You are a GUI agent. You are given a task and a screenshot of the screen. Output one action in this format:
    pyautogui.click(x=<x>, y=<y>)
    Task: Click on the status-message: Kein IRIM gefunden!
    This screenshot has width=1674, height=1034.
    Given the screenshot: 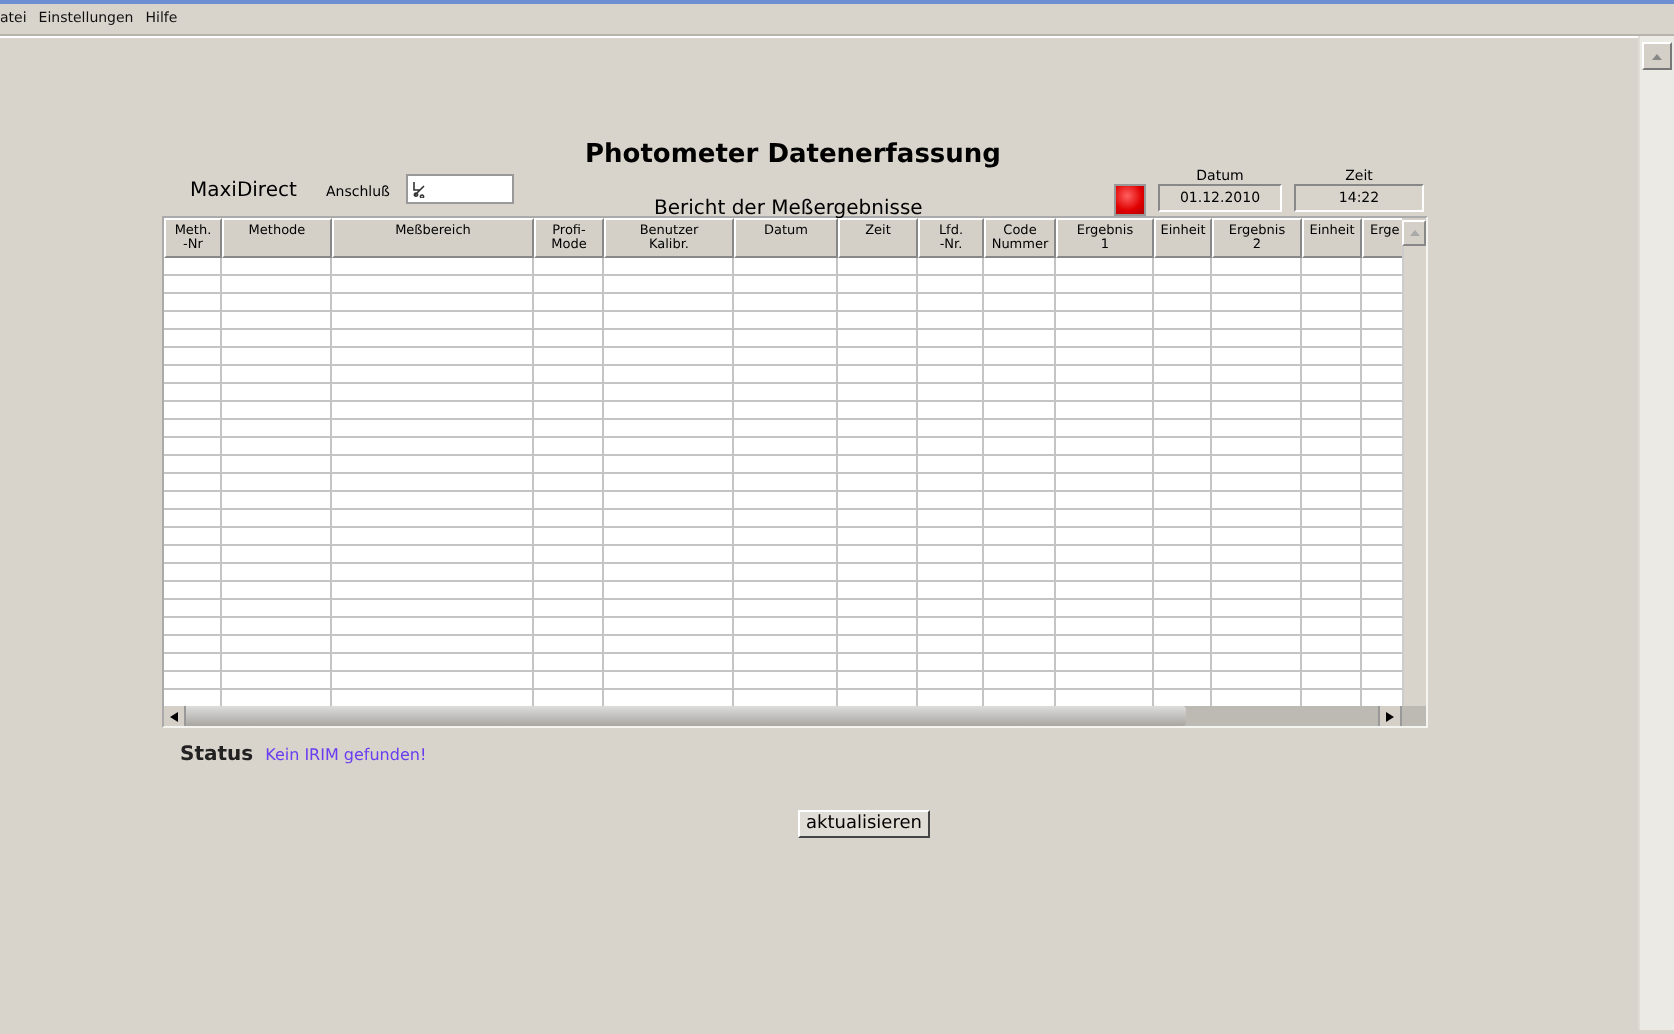 What is the action you would take?
    pyautogui.click(x=346, y=755)
    